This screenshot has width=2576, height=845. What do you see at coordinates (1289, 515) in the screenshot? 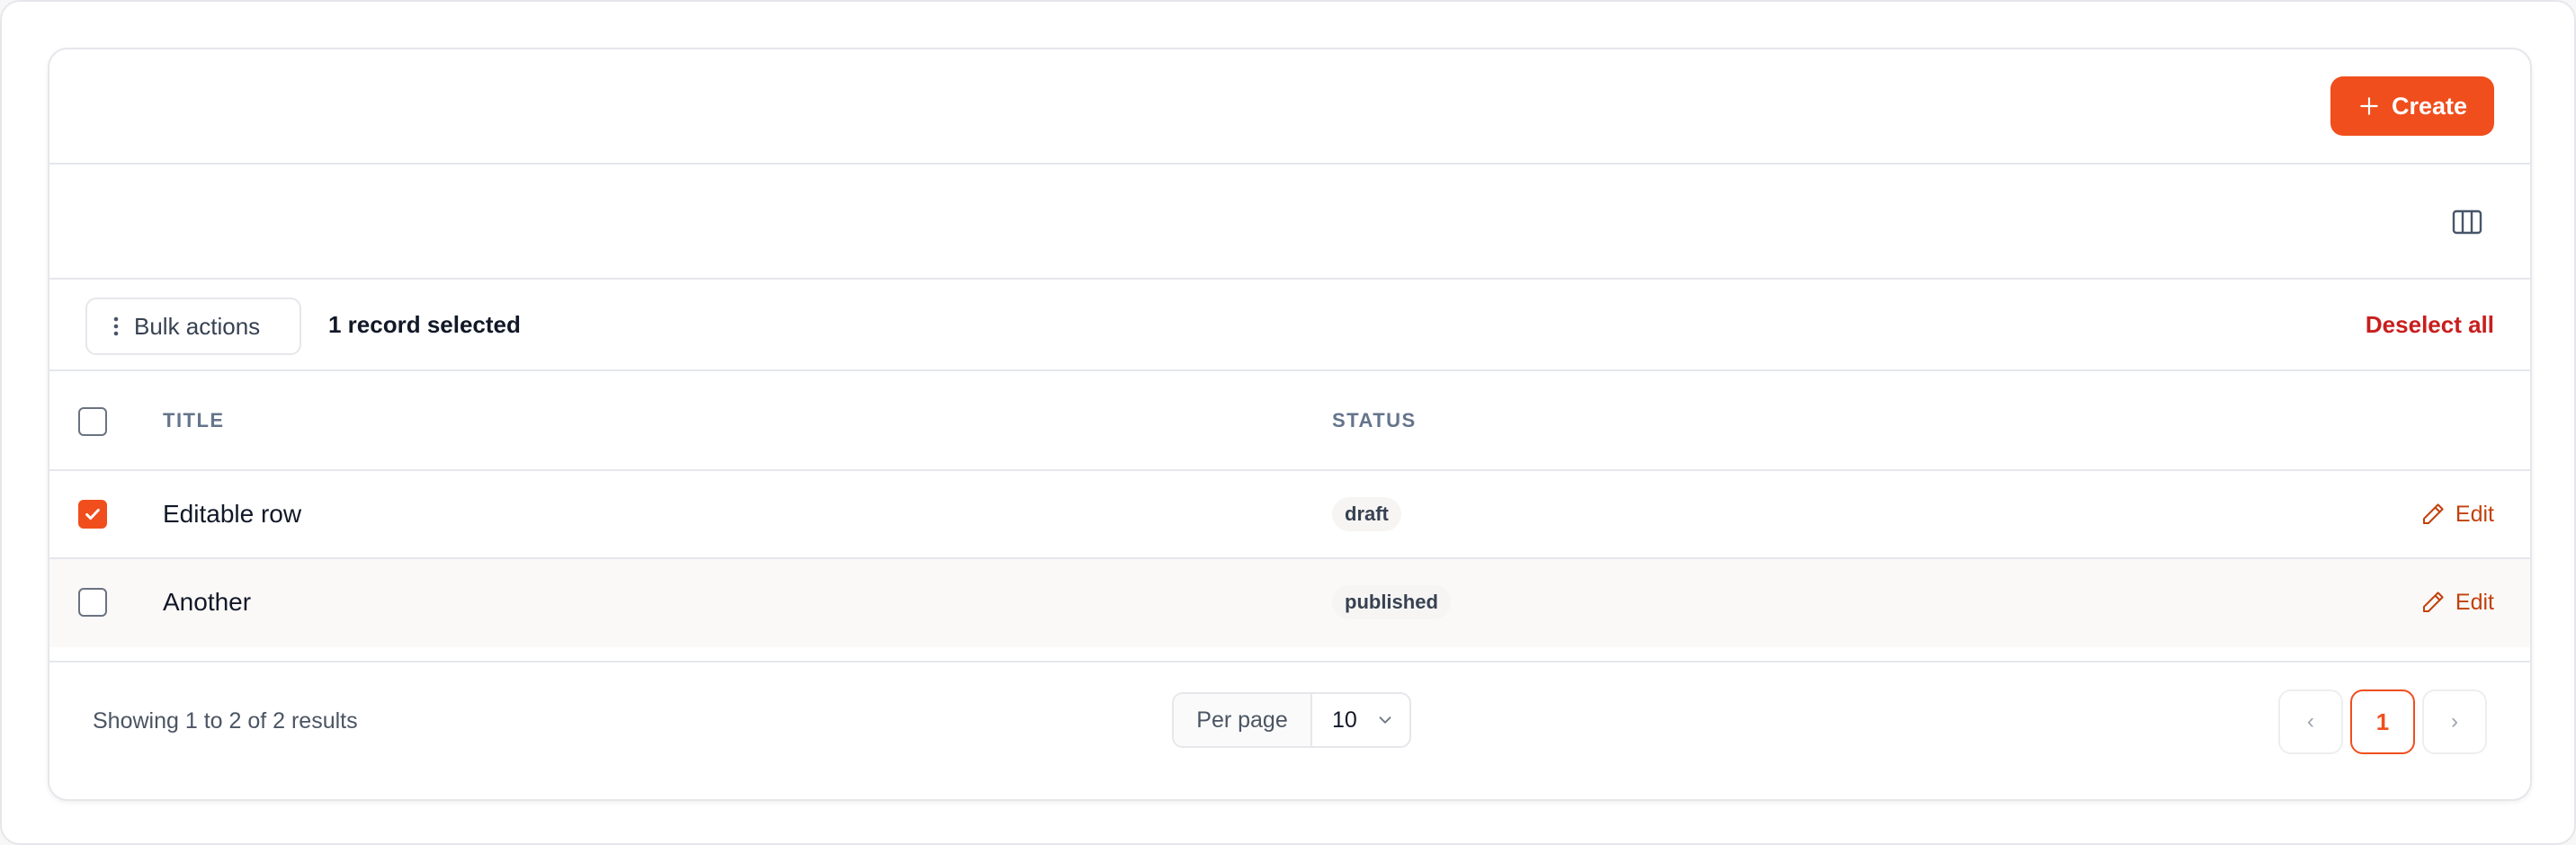
I see `table-row: Editable row draft Edit` at bounding box center [1289, 515].